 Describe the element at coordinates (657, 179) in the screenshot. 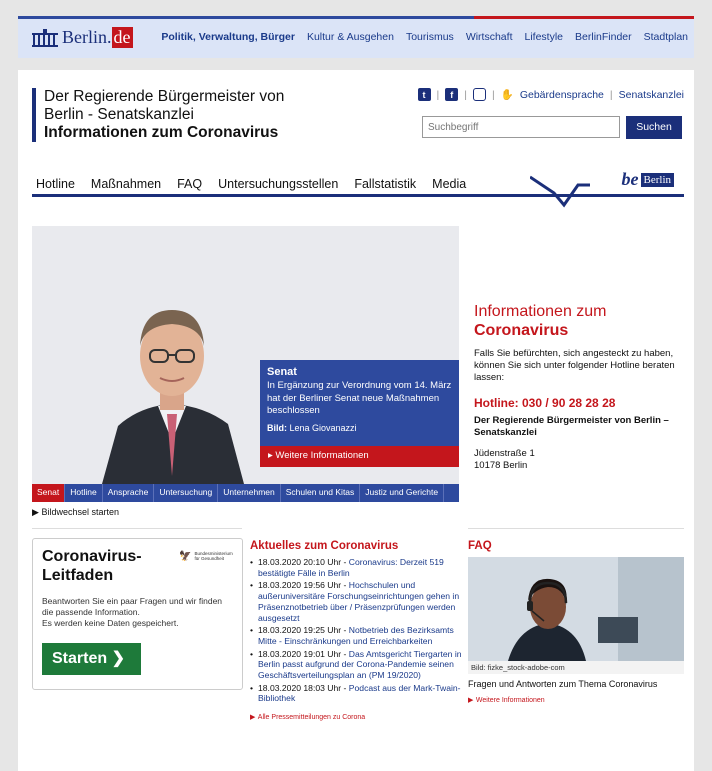

I see `berlin-logo-text: Berlin` at that location.